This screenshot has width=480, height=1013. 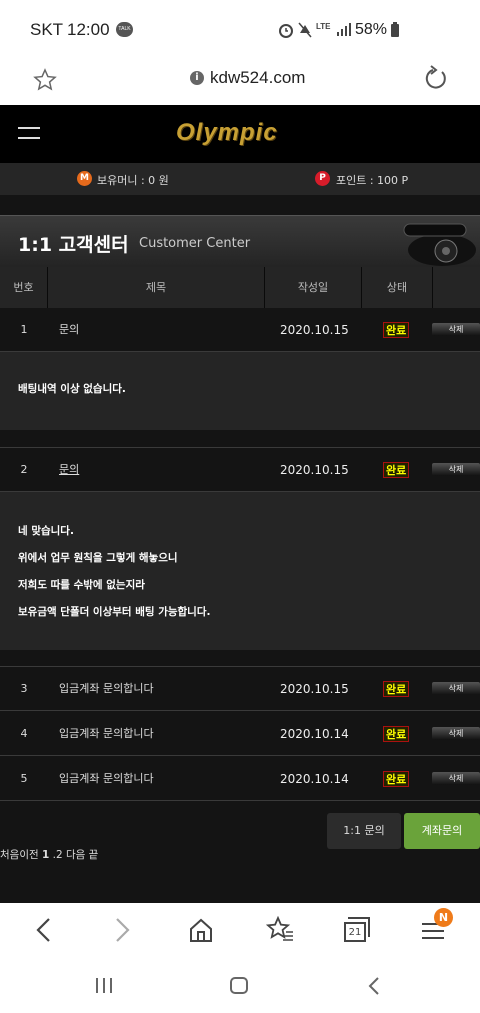 What do you see at coordinates (201, 930) in the screenshot?
I see `home-icon` at bounding box center [201, 930].